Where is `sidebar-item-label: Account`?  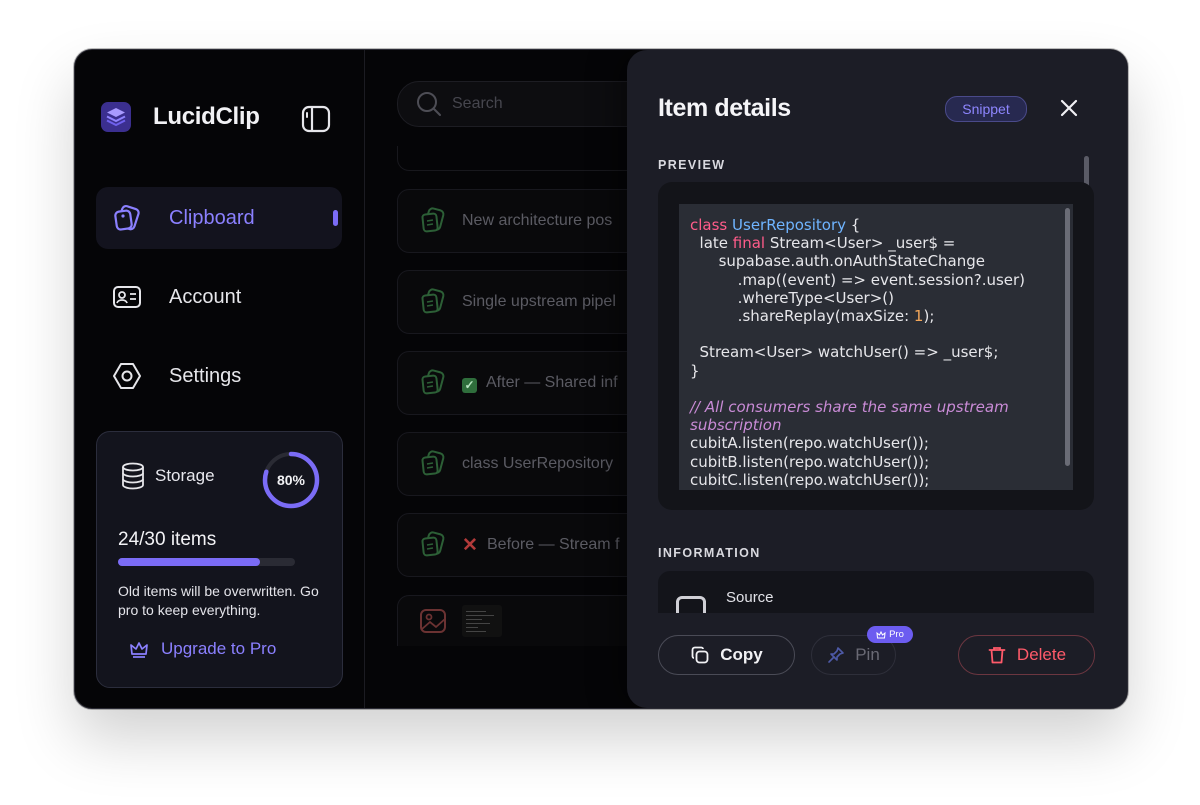
sidebar-item-label: Account is located at coordinates (205, 296).